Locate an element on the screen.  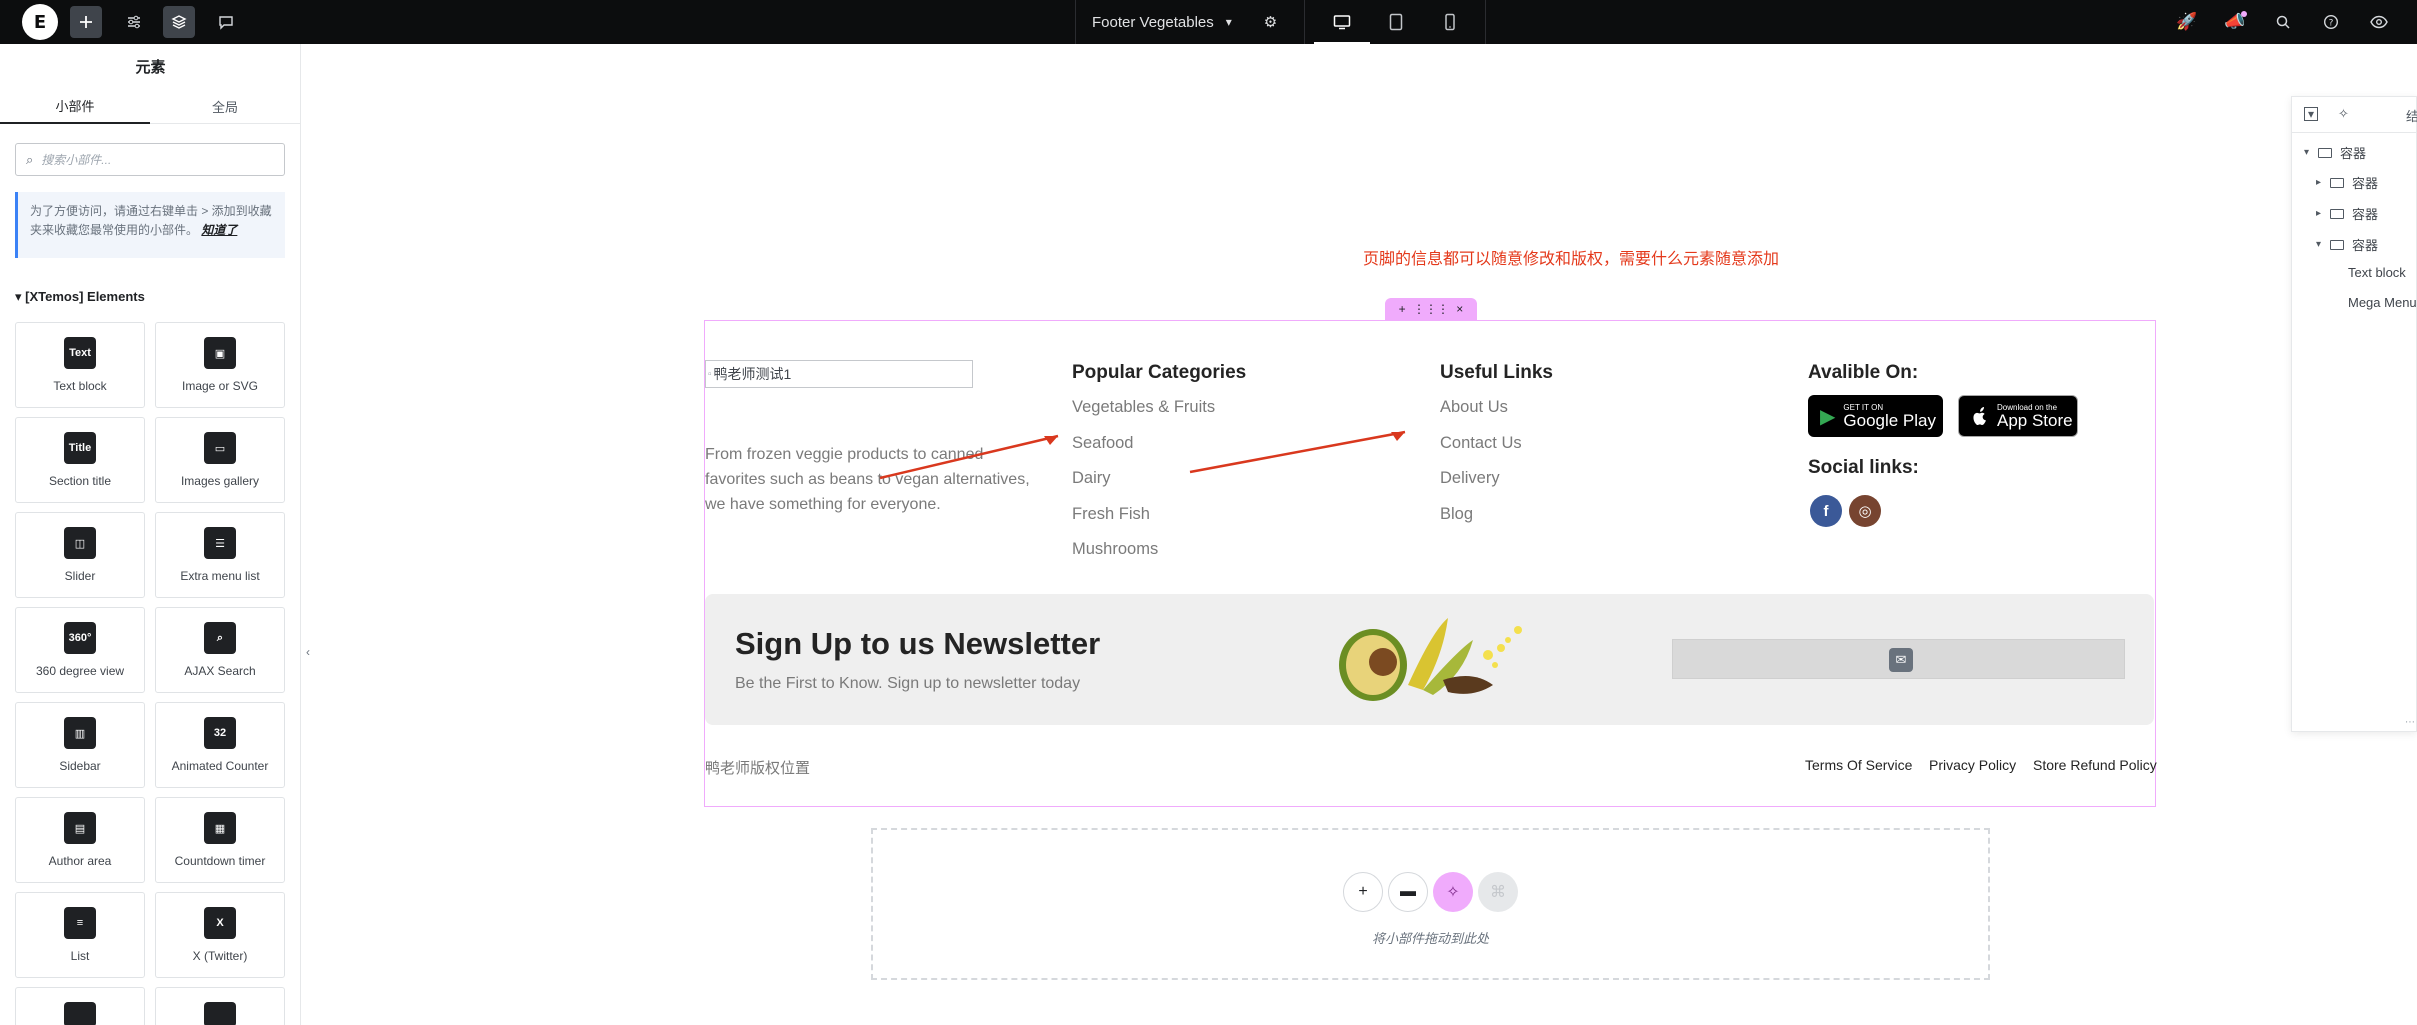
footer-link: Delivery is located at coordinates (1470, 478).